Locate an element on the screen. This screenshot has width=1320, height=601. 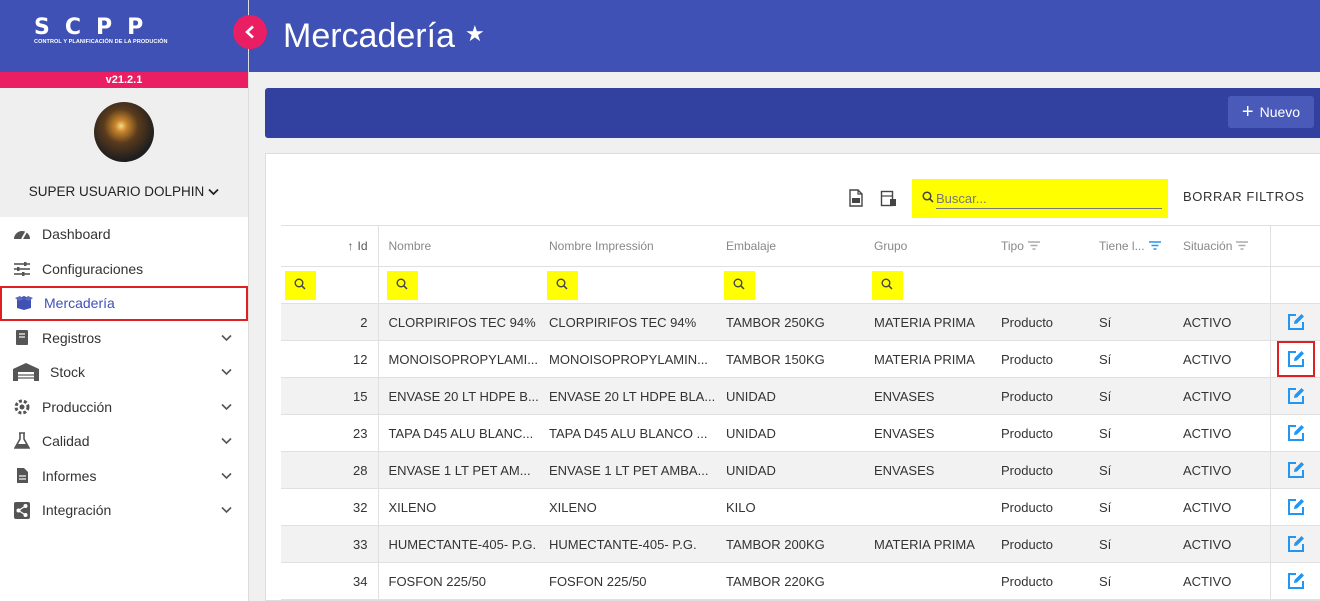
column-header-label: Id is located at coordinates (362, 246).